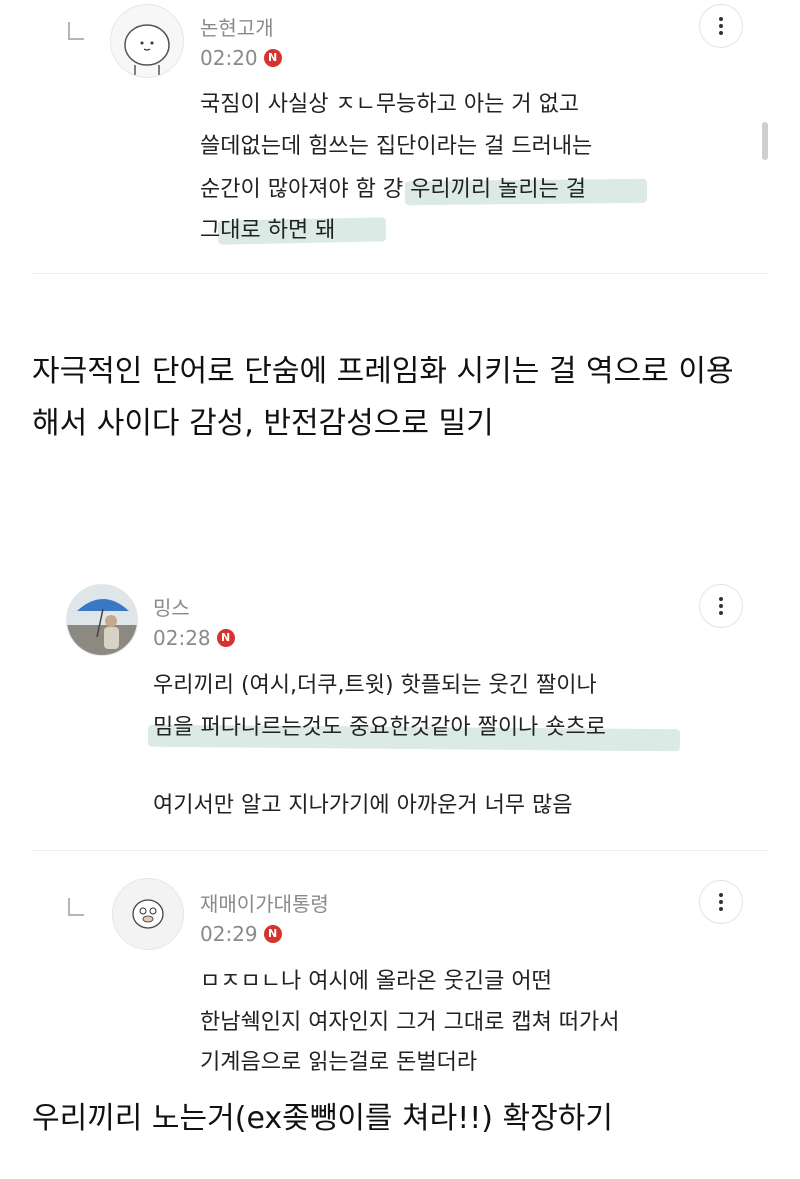 The image size is (800, 1179). Describe the element at coordinates (376, 981) in the screenshot. I see `comment-text-line: ㅁㅈㅁㄴ나 여시에 올라온 웃긴글 어떤` at that location.